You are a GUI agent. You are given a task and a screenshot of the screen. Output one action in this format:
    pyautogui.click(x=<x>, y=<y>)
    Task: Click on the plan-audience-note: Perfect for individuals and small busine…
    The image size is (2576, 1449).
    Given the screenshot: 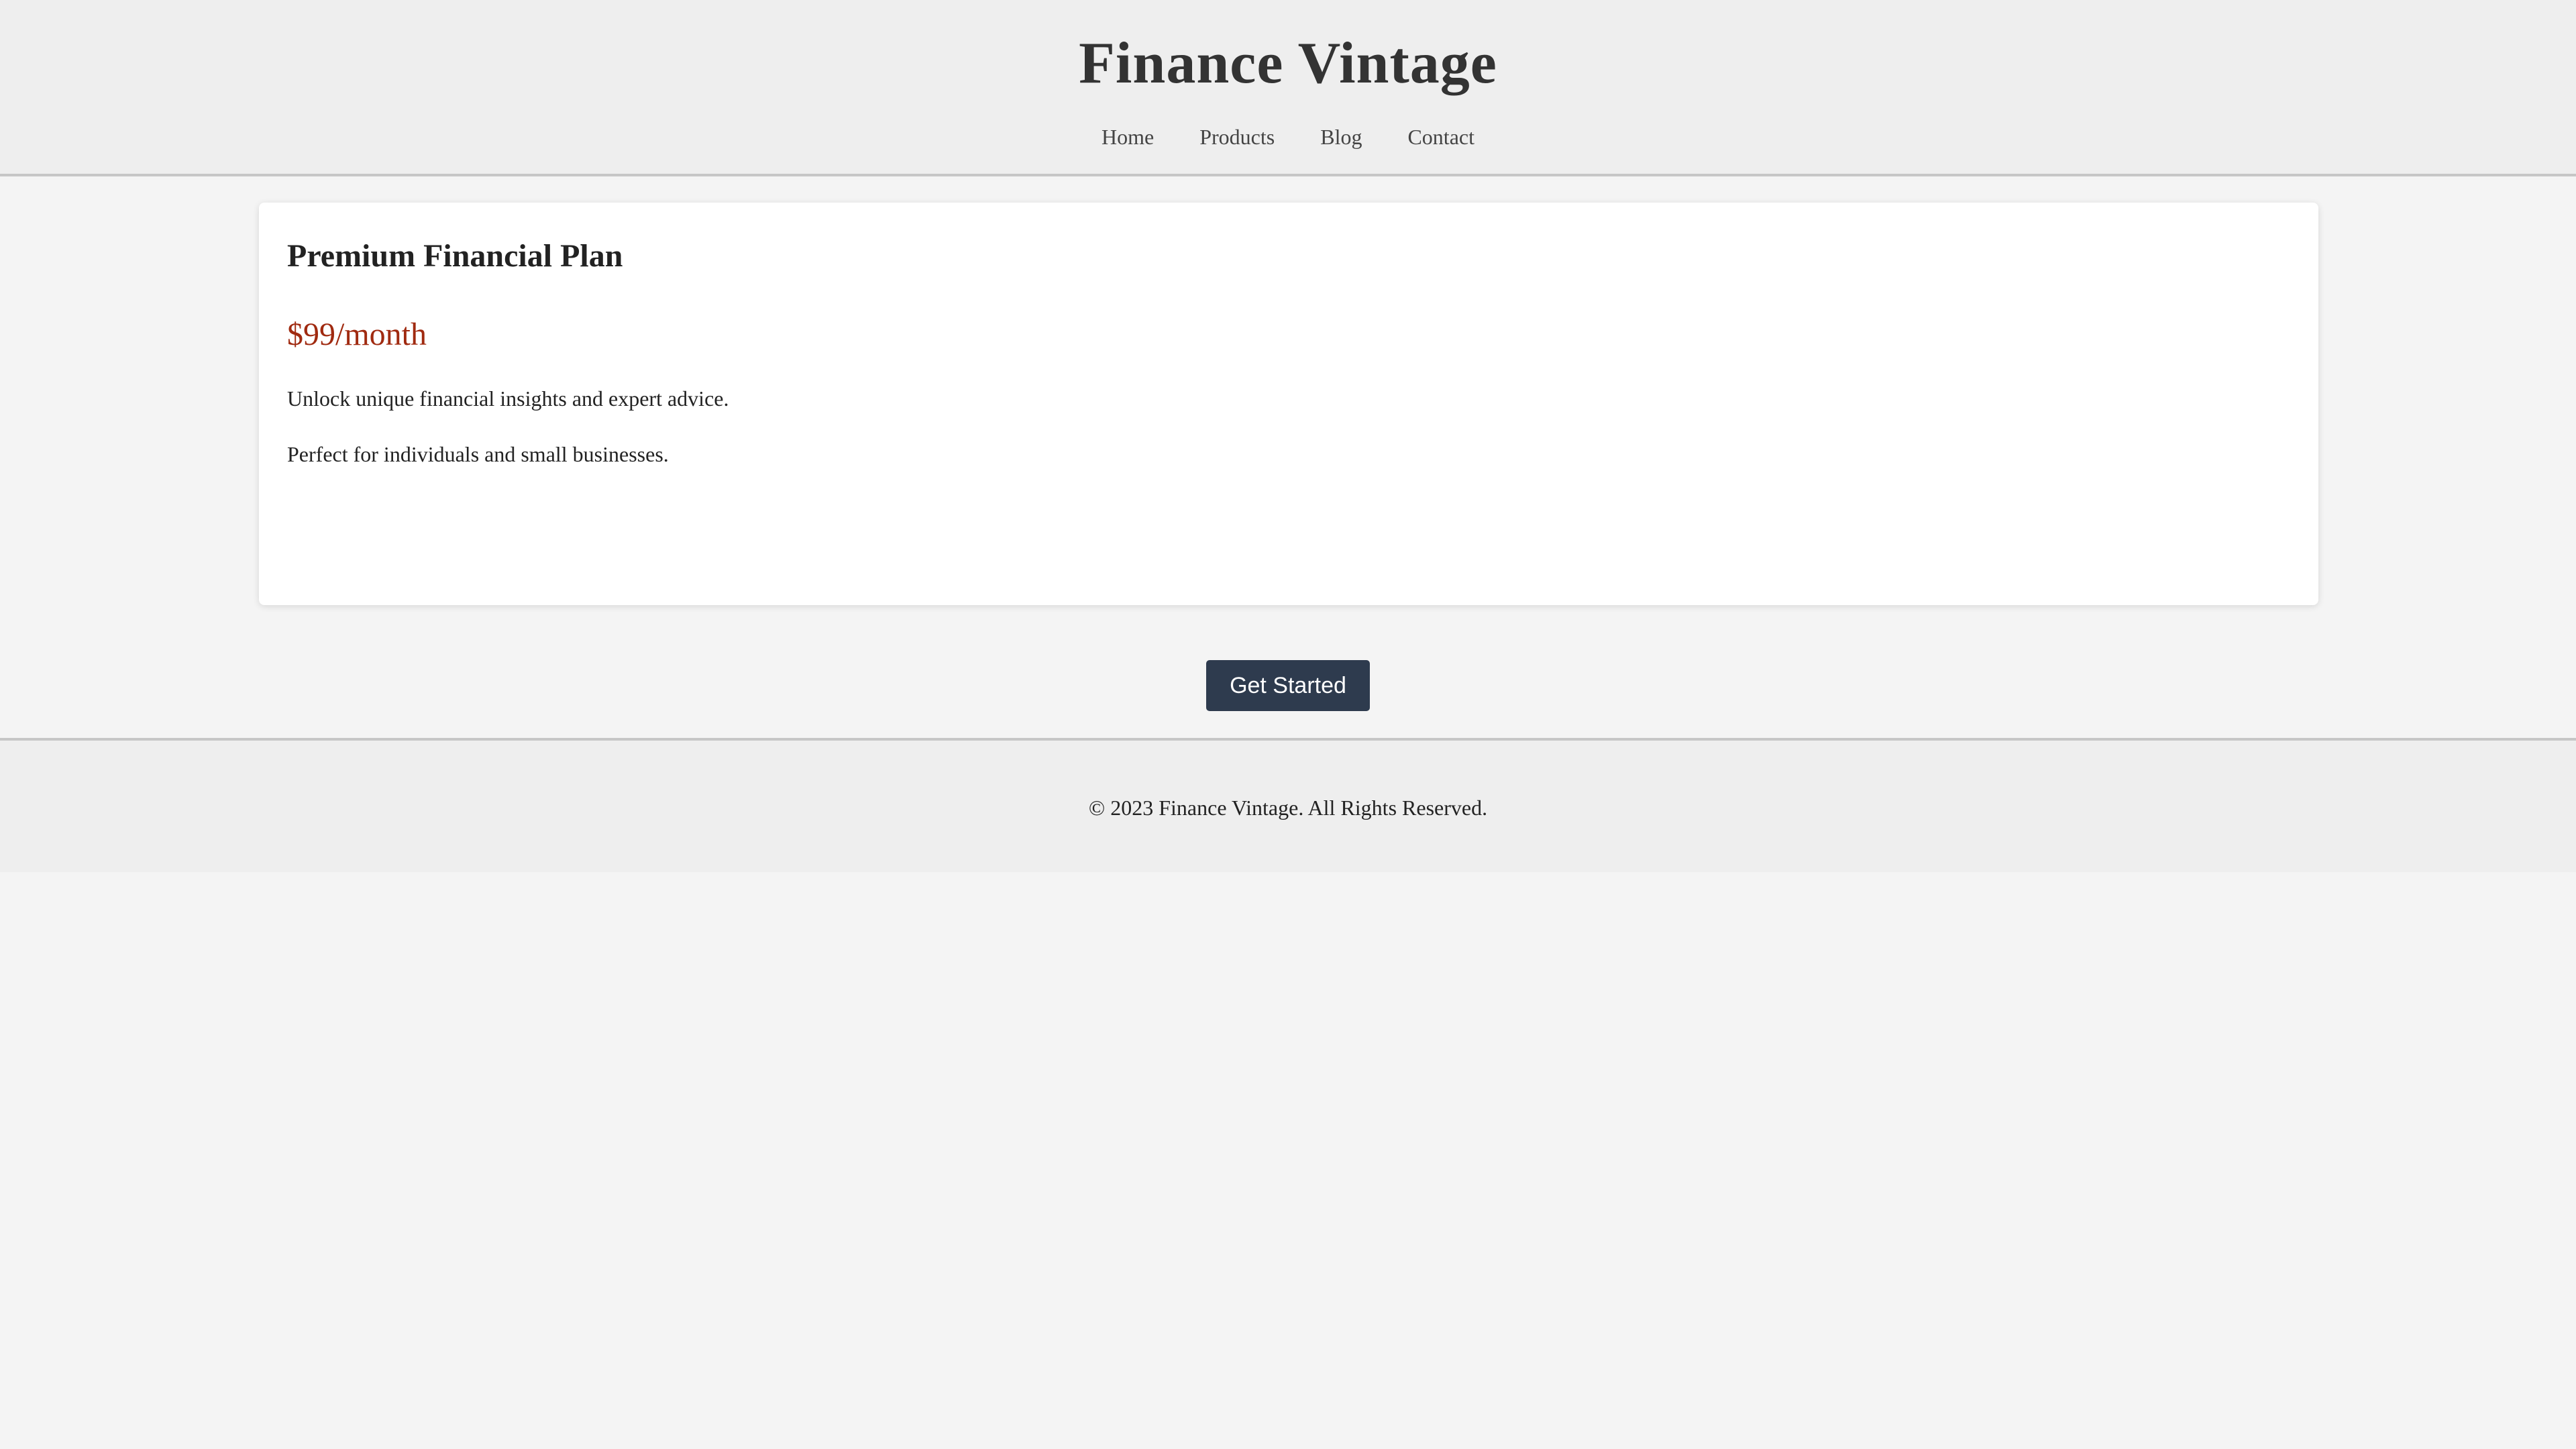 What is the action you would take?
    pyautogui.click(x=478, y=454)
    